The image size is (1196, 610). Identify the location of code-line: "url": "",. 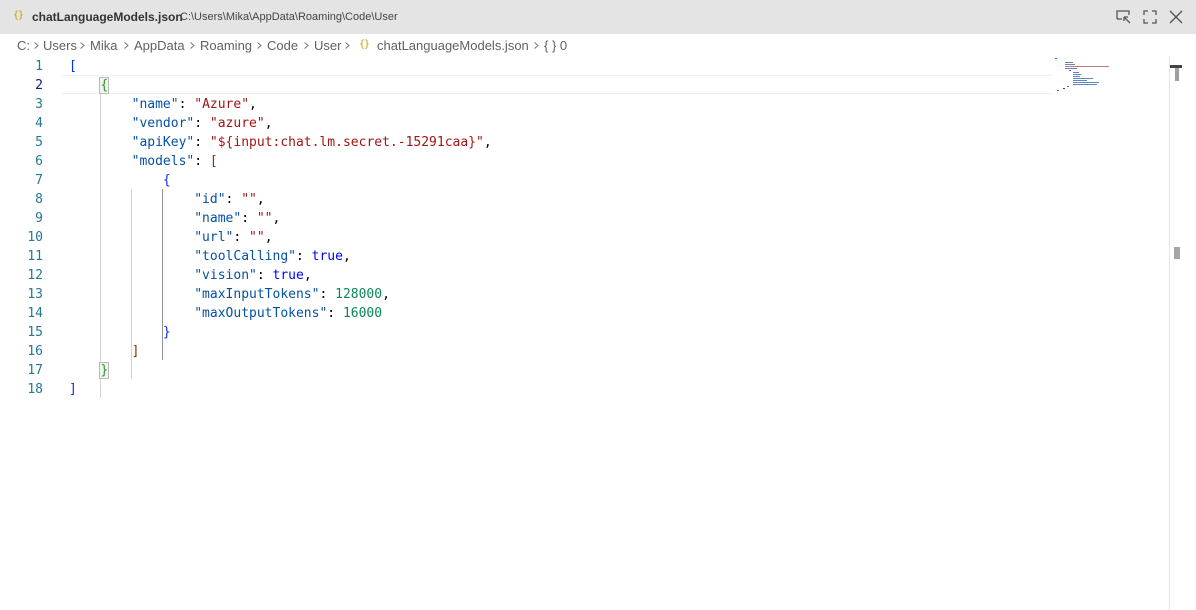
(171, 237).